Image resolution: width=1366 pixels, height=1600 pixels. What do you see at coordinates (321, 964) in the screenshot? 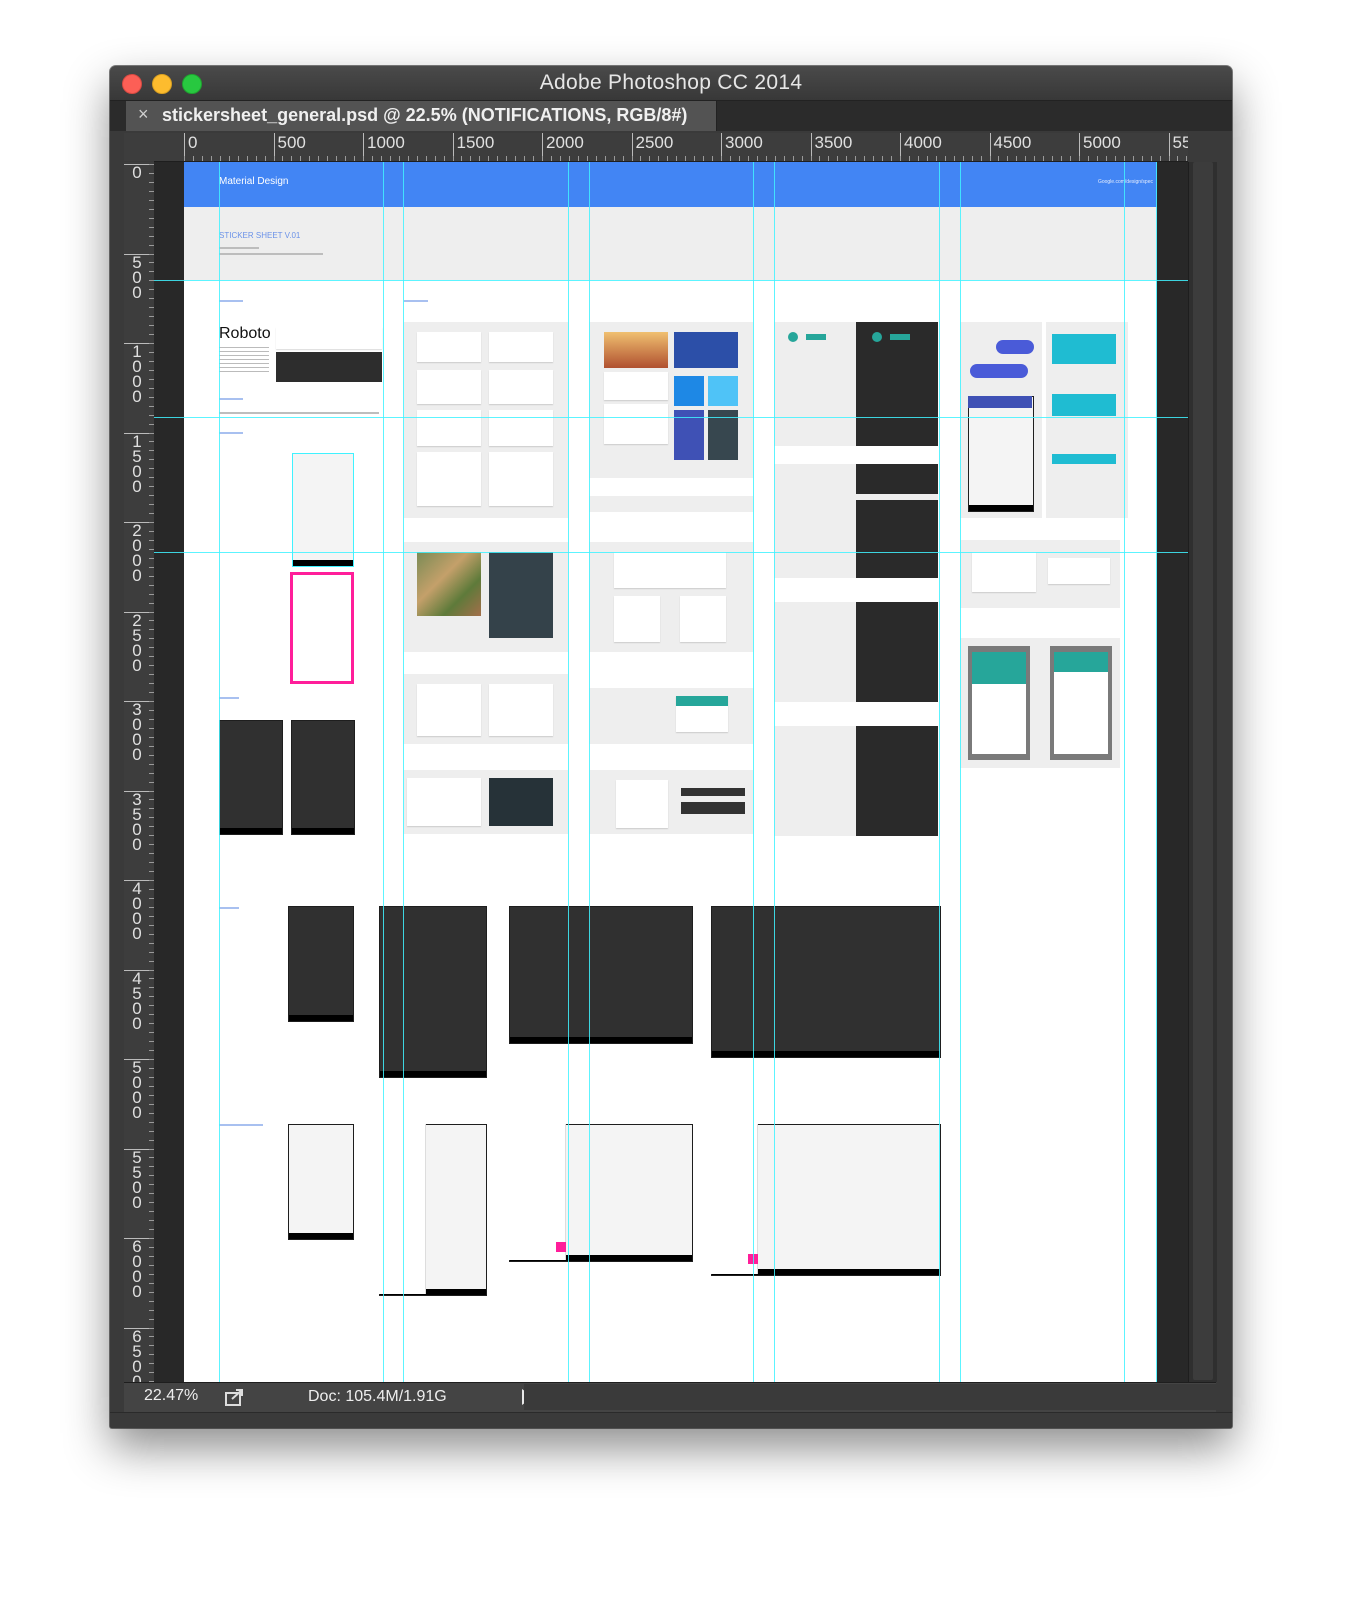
I see `dark-phone-mockup` at bounding box center [321, 964].